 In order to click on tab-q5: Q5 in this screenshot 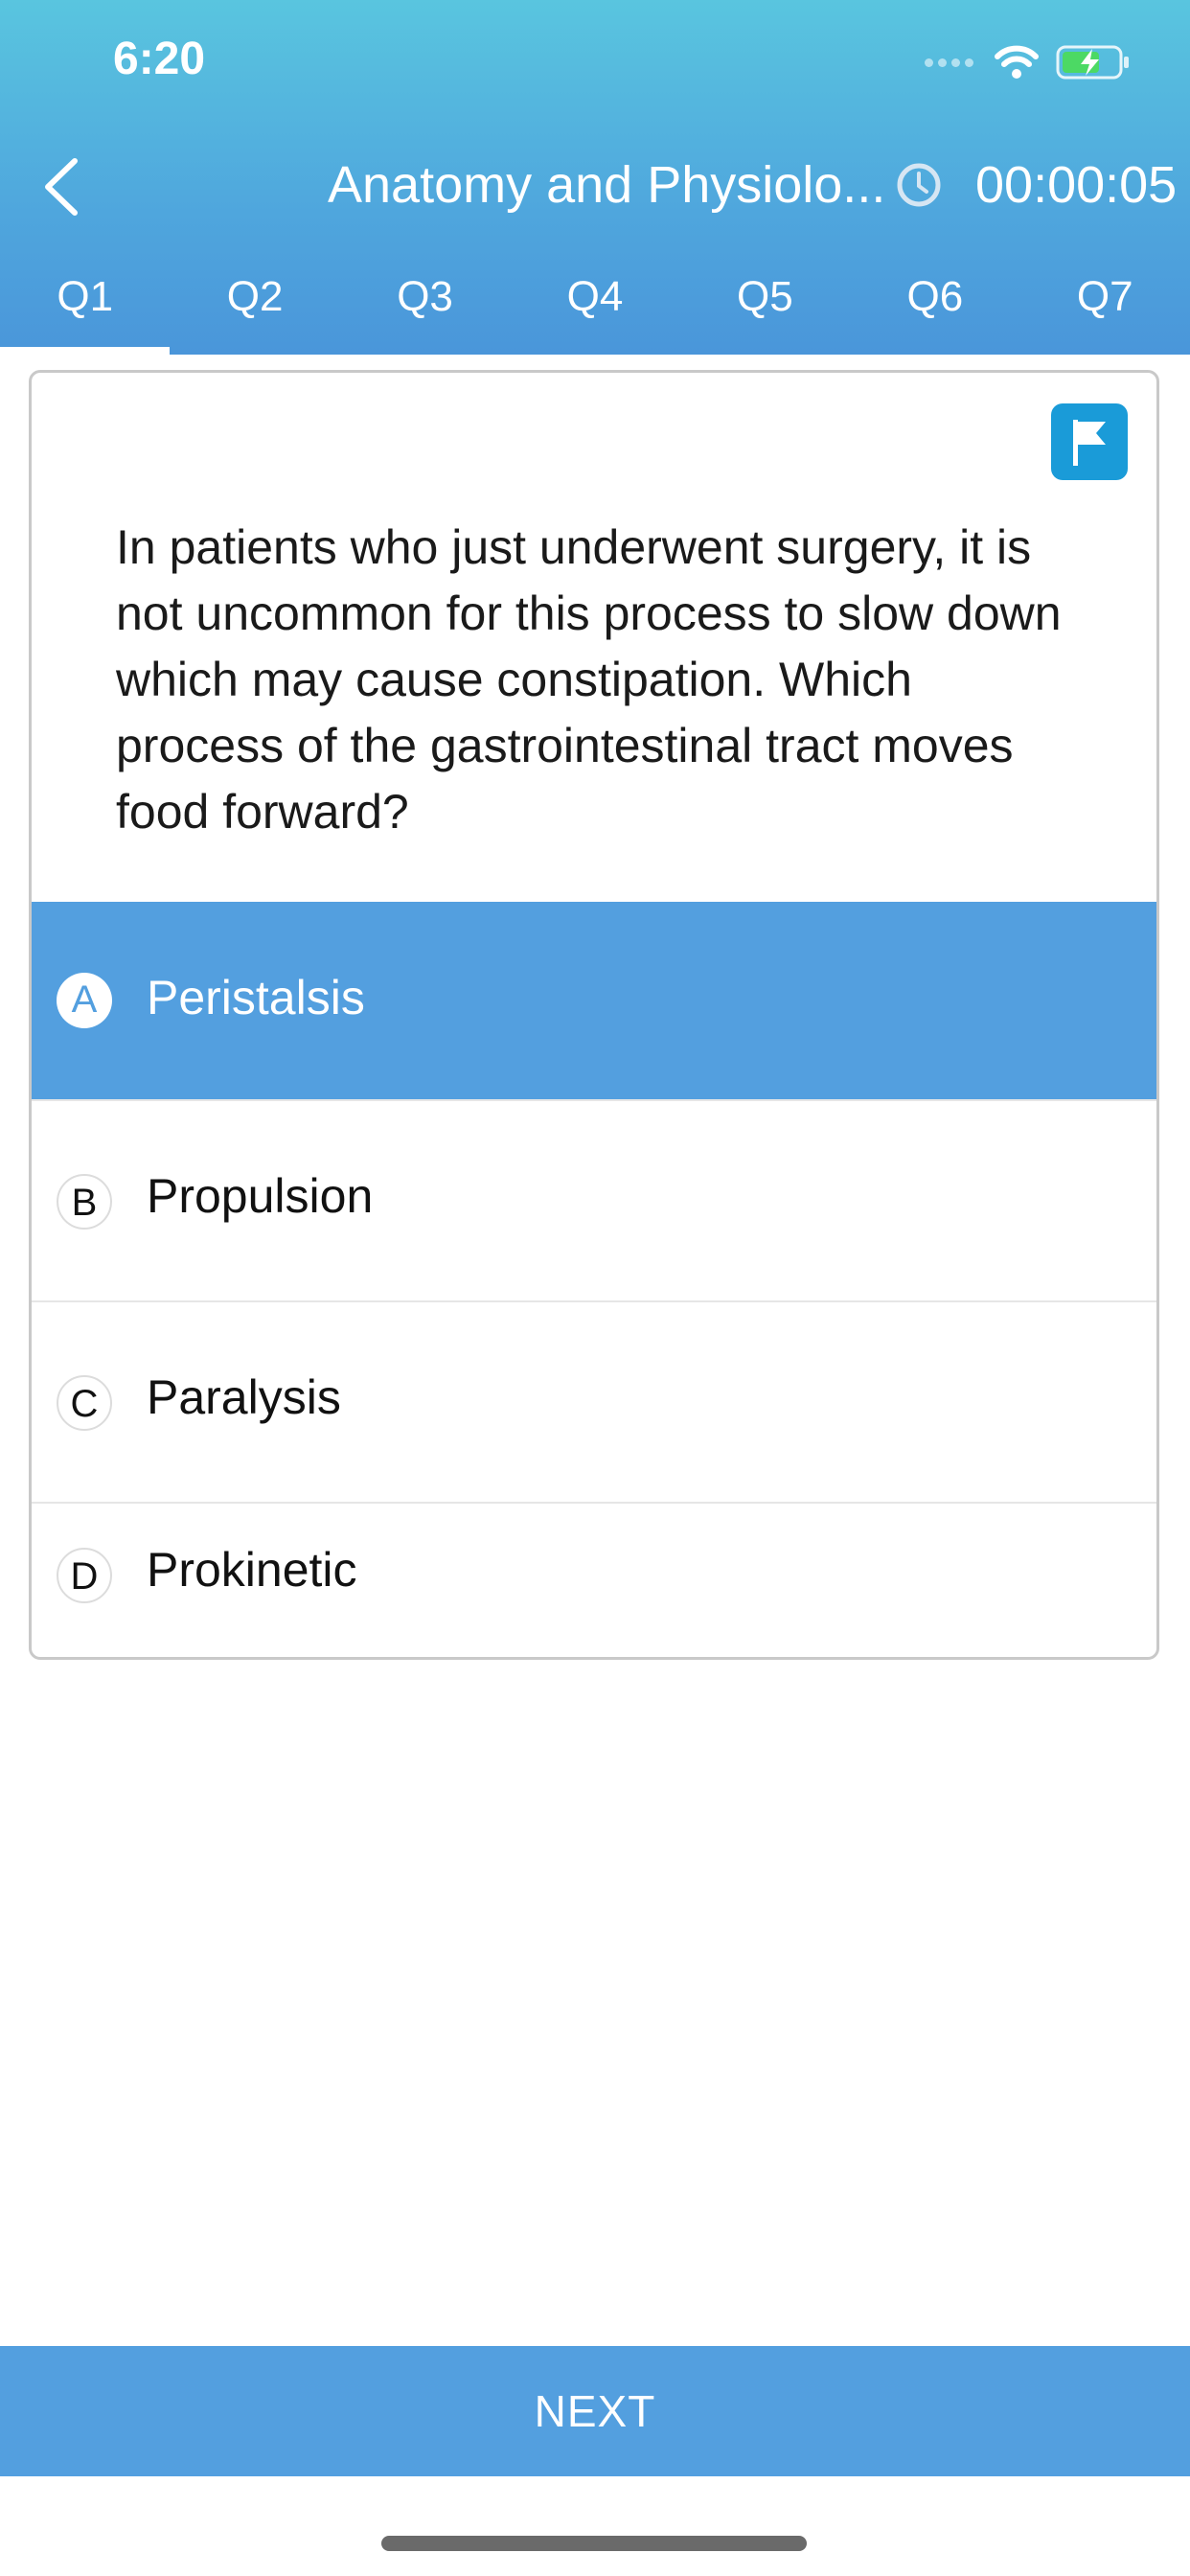, I will do `click(765, 307)`.